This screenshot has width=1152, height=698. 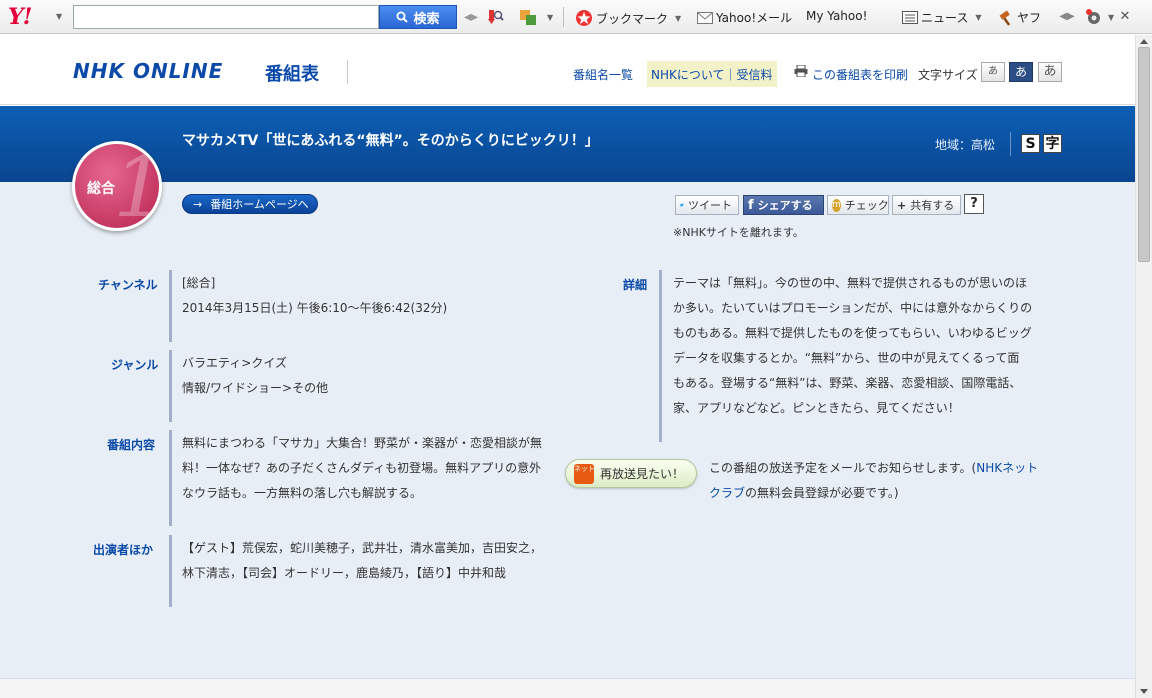 I want to click on news-caret-icon: ▼, so click(x=978, y=17).